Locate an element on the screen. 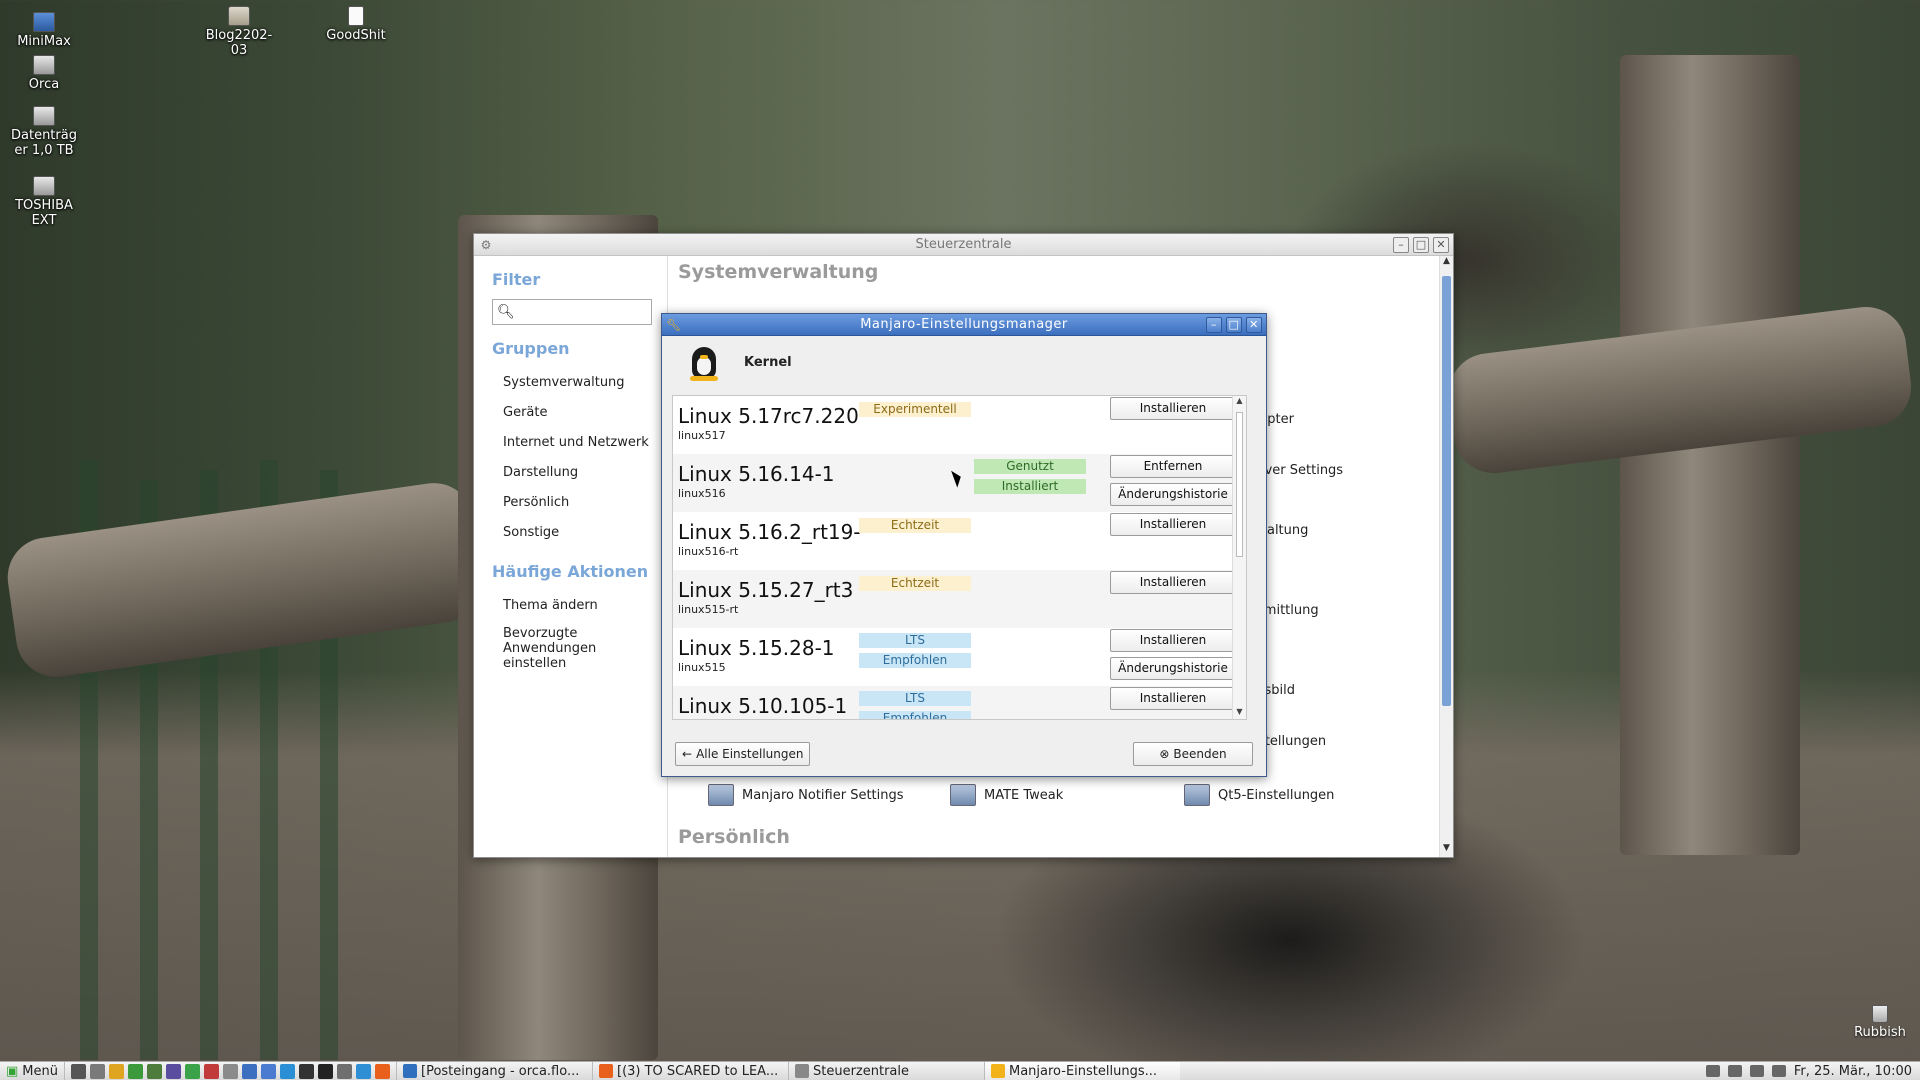  desktop-icon-drive: Datenträg er 1,0 TB is located at coordinates (44, 132).